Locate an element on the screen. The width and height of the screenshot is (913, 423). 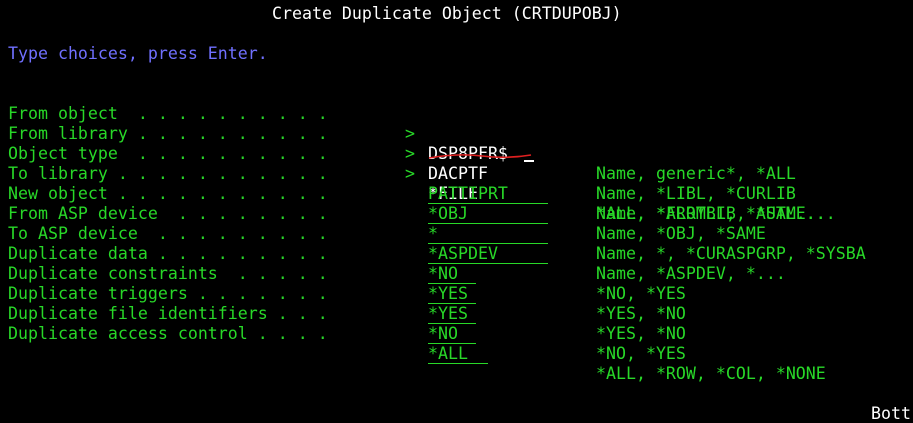
field-hint-duplicate-triggers: *YES, *NO is located at coordinates (641, 333).